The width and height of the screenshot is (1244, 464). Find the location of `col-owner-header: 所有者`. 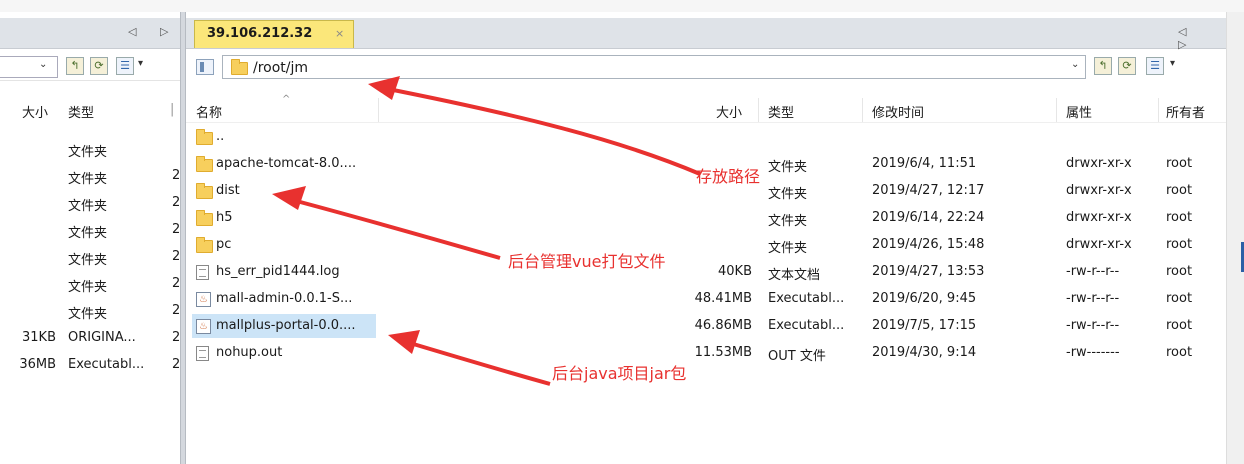

col-owner-header: 所有者 is located at coordinates (1185, 111).